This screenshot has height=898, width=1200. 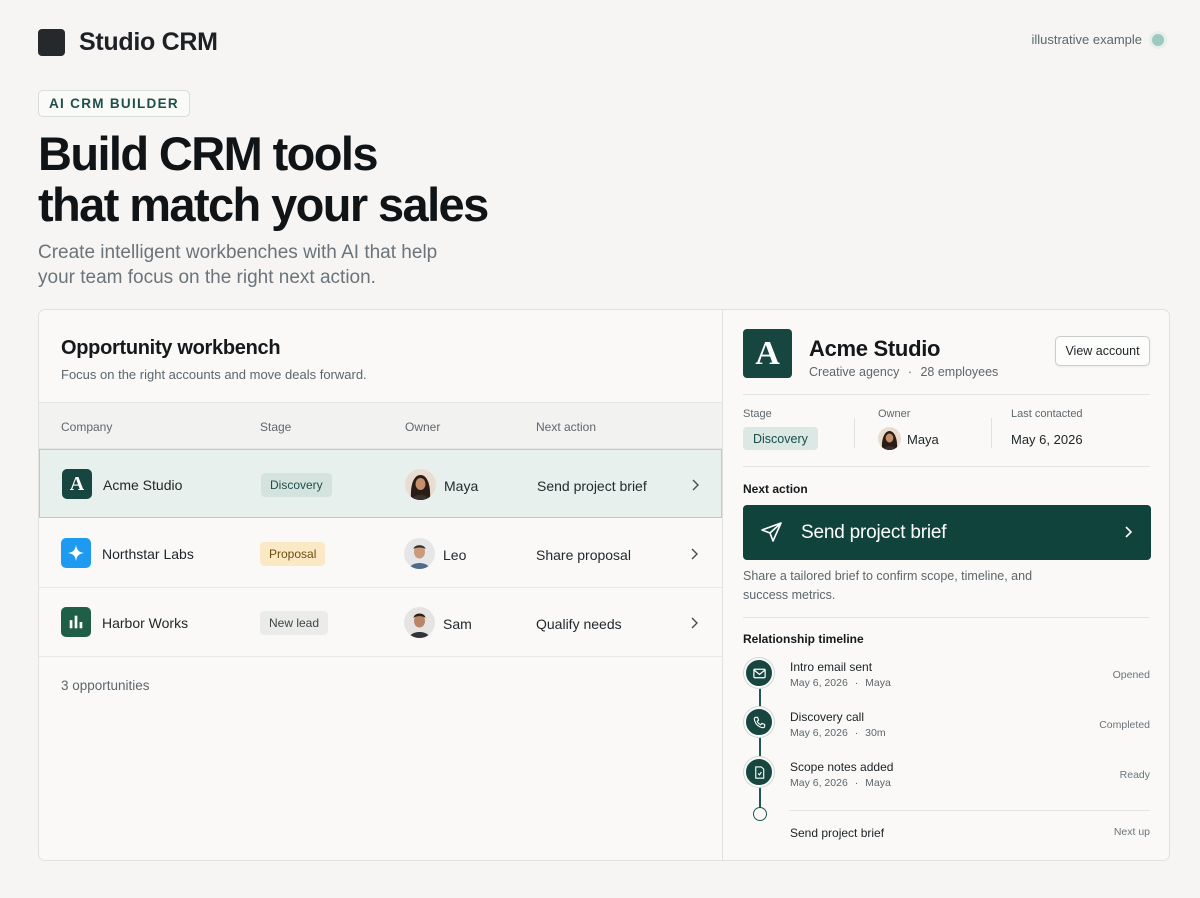 I want to click on timeline-item-detail: 30m, so click(x=875, y=733).